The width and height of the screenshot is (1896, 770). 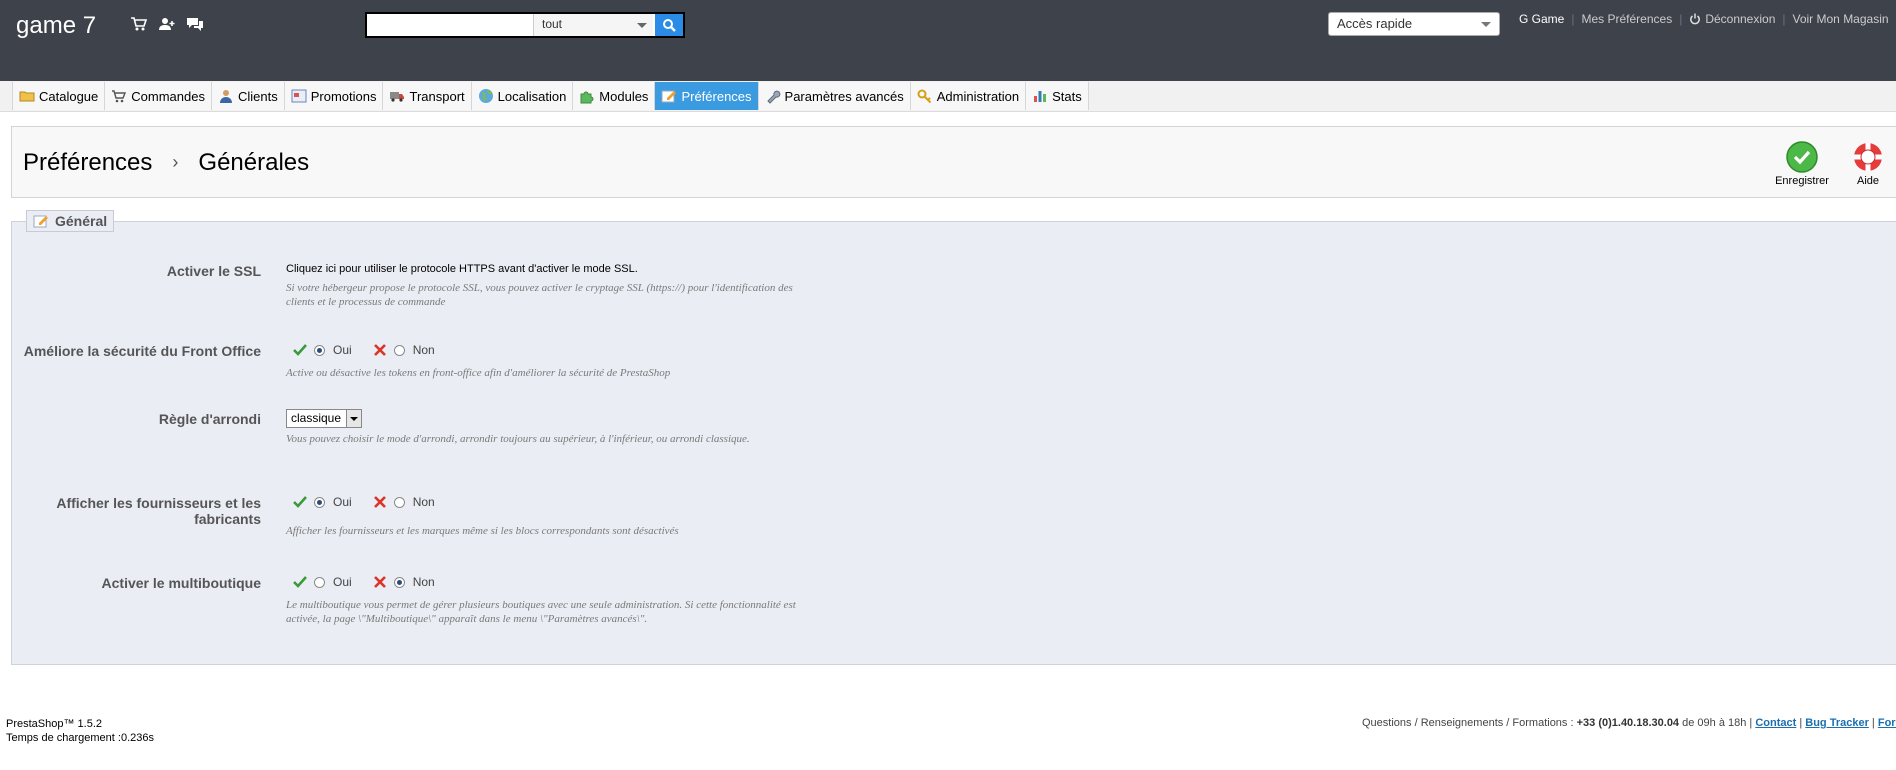 What do you see at coordinates (593, 25) in the screenshot?
I see `search-scope-select: tout` at bounding box center [593, 25].